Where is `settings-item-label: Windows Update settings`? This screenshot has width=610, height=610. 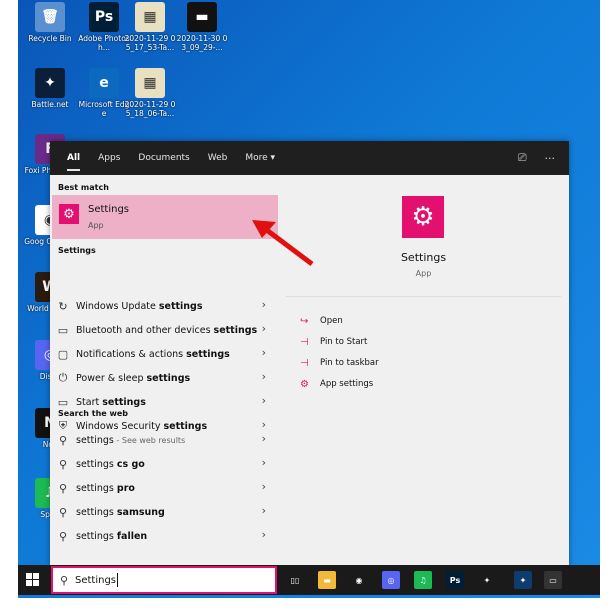
settings-item-label: Windows Update settings is located at coordinates (139, 306).